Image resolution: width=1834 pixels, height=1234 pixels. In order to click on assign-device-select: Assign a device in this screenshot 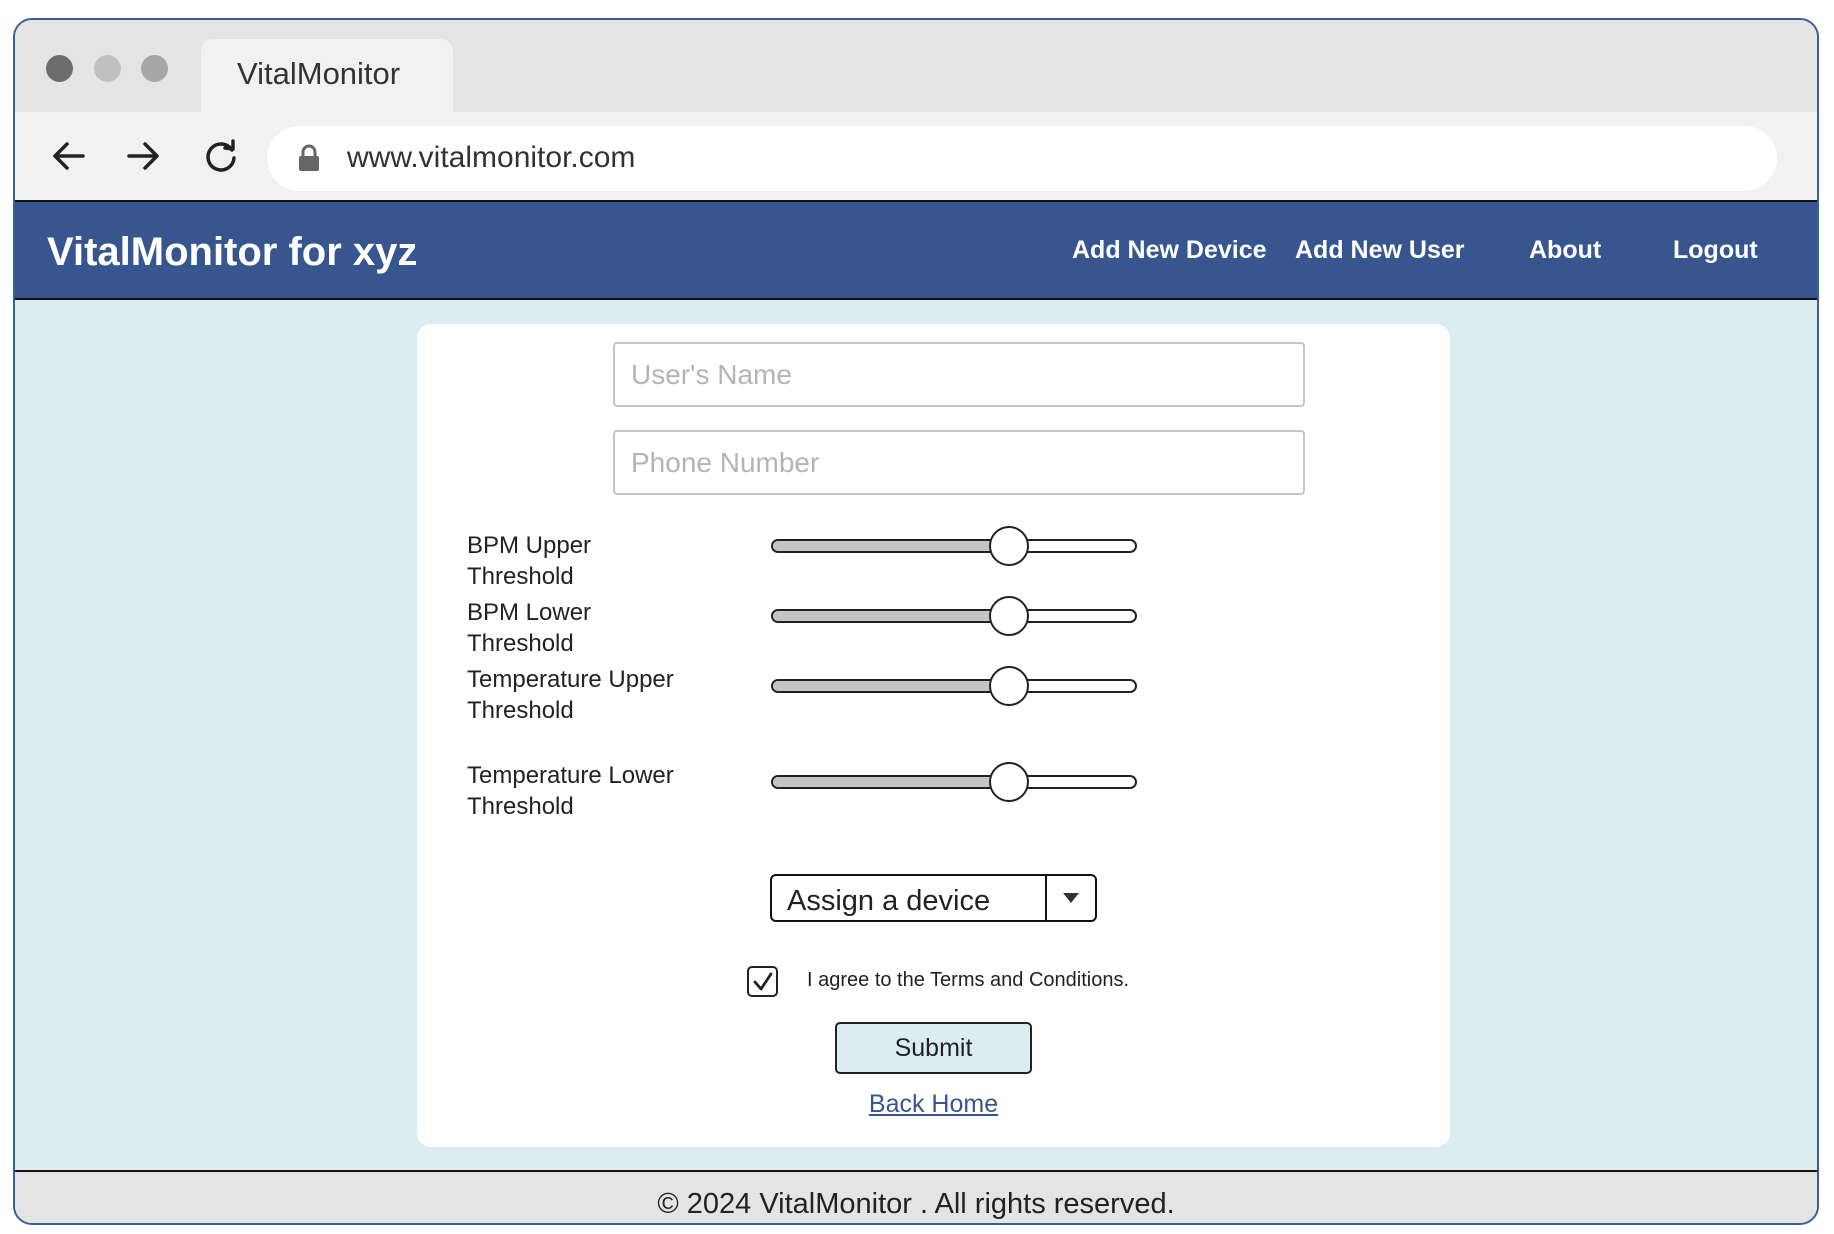, I will do `click(933, 898)`.